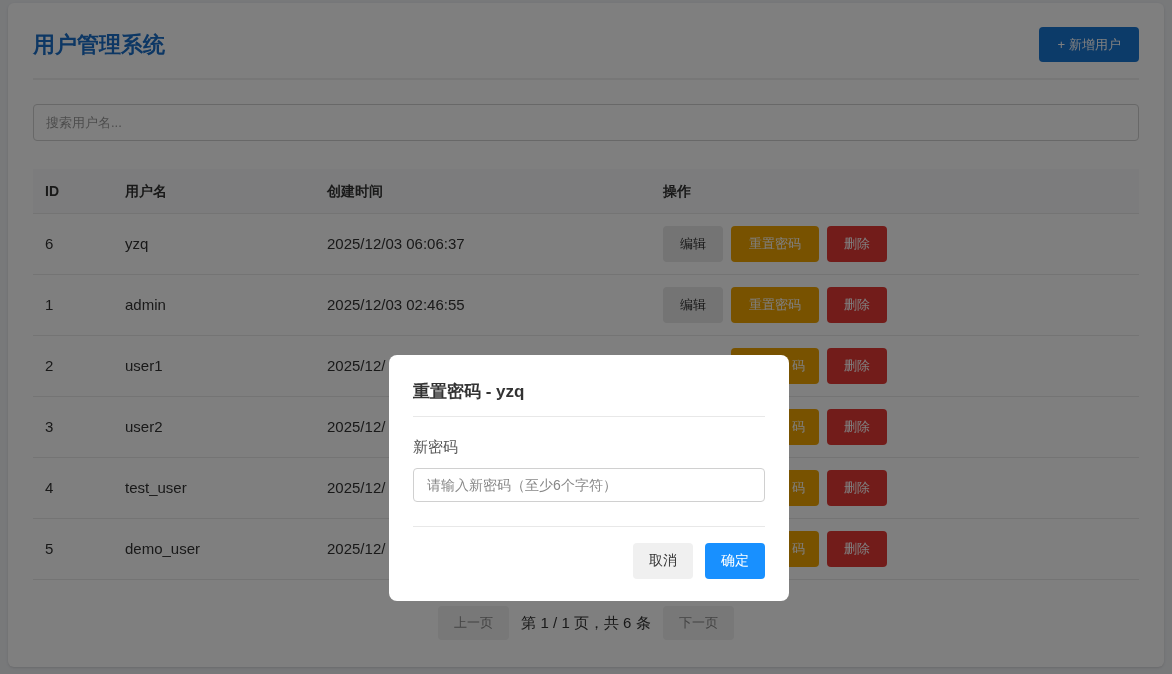 This screenshot has width=1172, height=674. I want to click on table-cell: 3, so click(49, 426).